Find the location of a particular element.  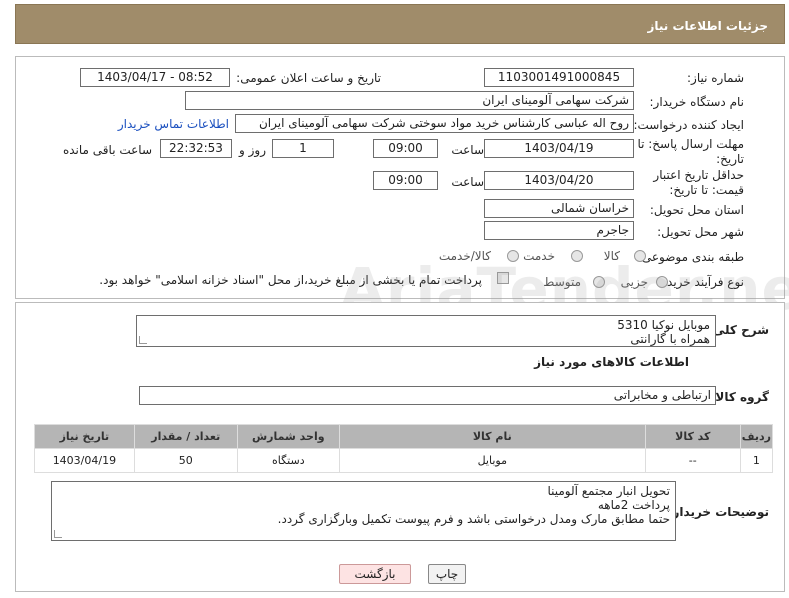

back-button: بازگشت is located at coordinates (375, 574).